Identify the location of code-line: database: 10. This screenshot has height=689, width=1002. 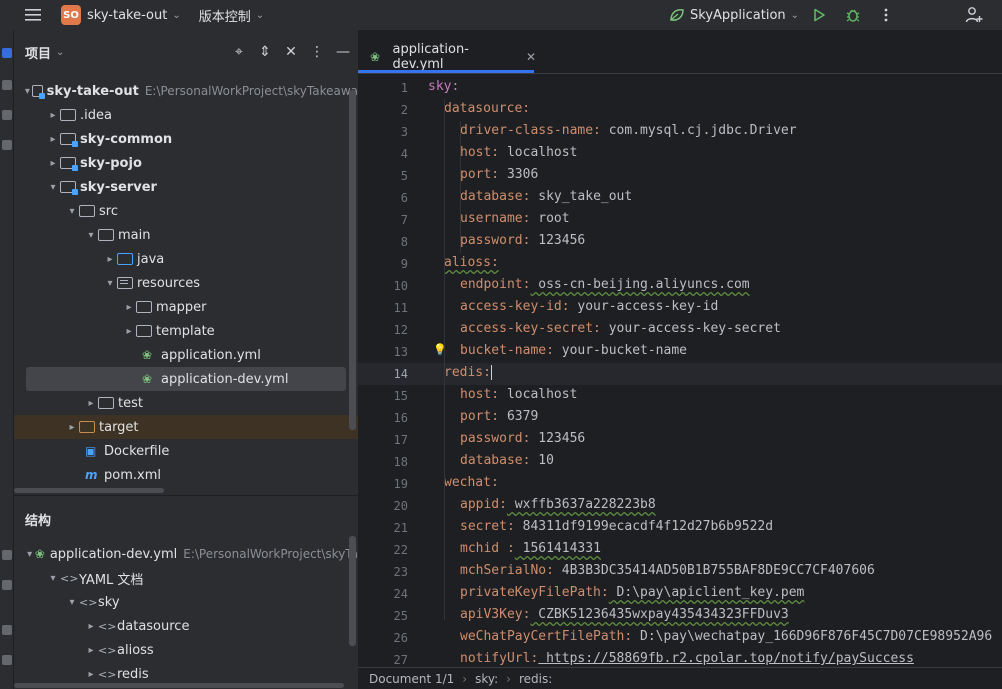
(507, 460).